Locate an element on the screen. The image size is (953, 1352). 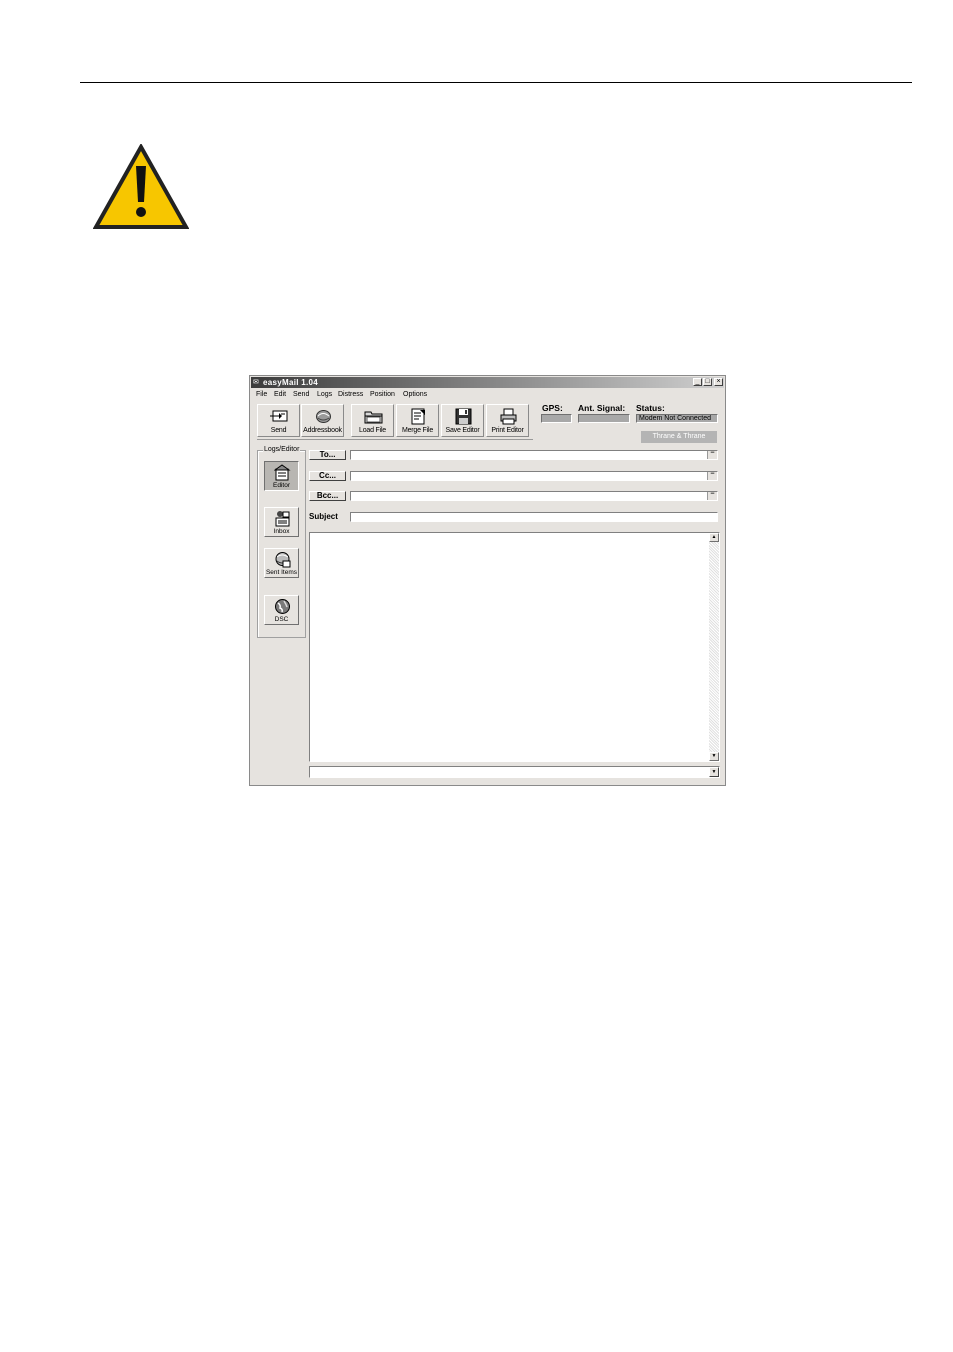
editor-label: Editor is located at coordinates (281, 485).